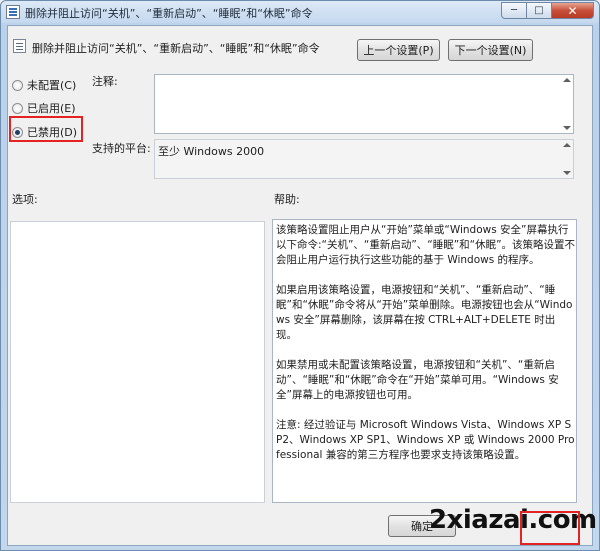 Image resolution: width=600 pixels, height=551 pixels. I want to click on supported-platforms-value: 至少 Windows 2000, so click(211, 151).